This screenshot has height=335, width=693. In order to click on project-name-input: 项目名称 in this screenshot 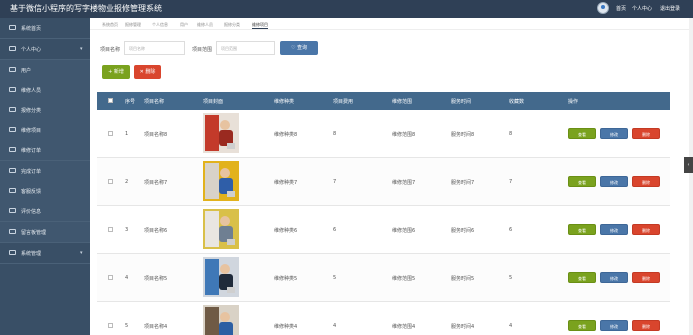, I will do `click(154, 48)`.